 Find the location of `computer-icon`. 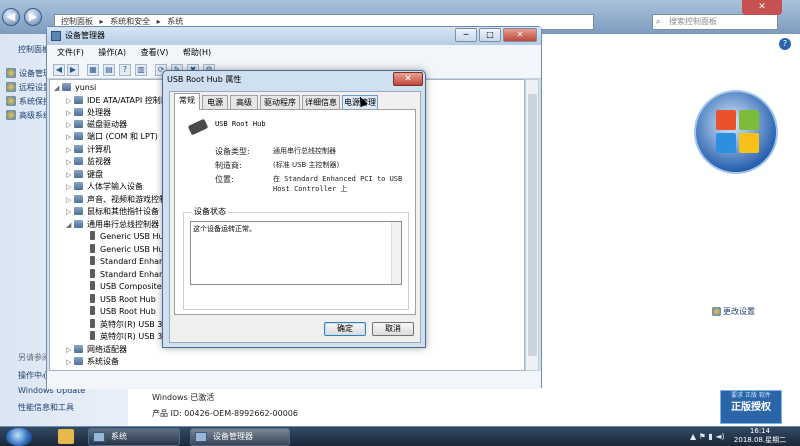

computer-icon is located at coordinates (66, 87).